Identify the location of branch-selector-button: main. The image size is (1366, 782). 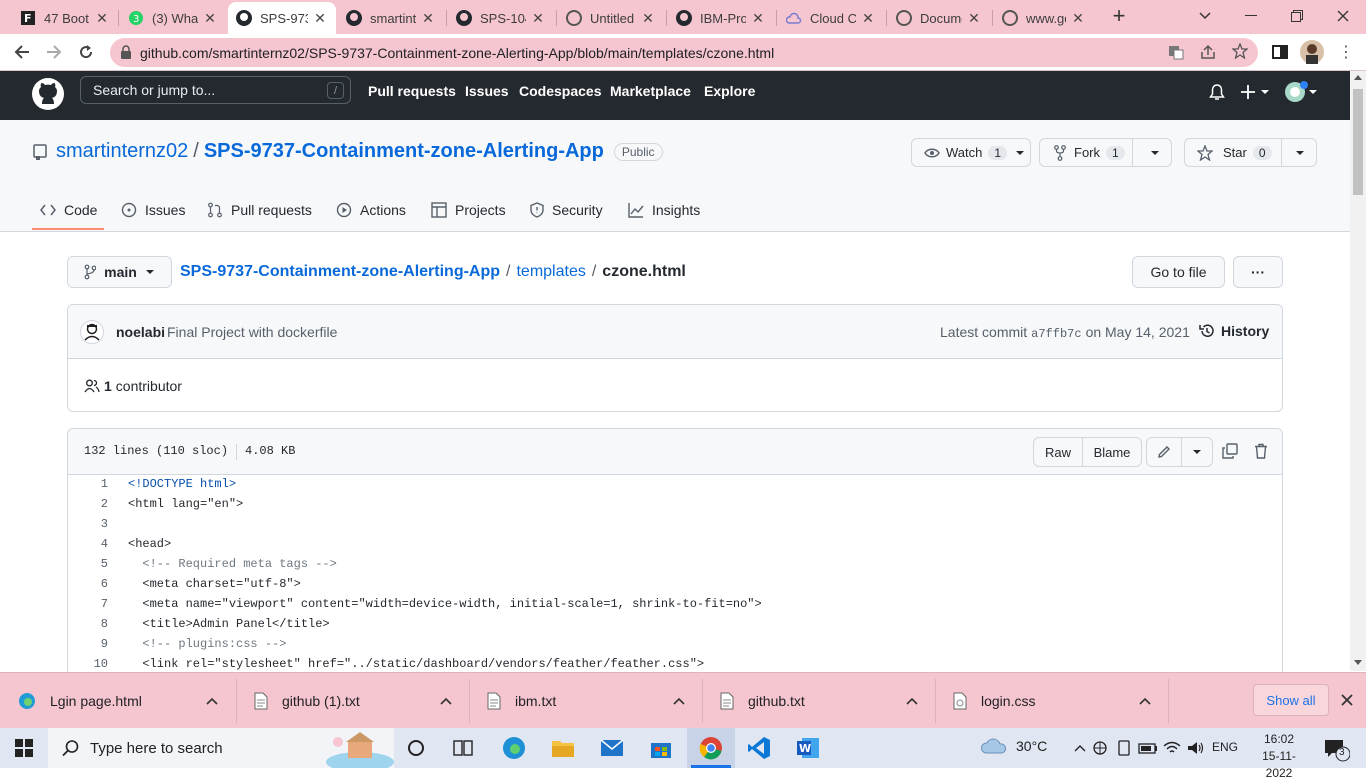
(119, 272).